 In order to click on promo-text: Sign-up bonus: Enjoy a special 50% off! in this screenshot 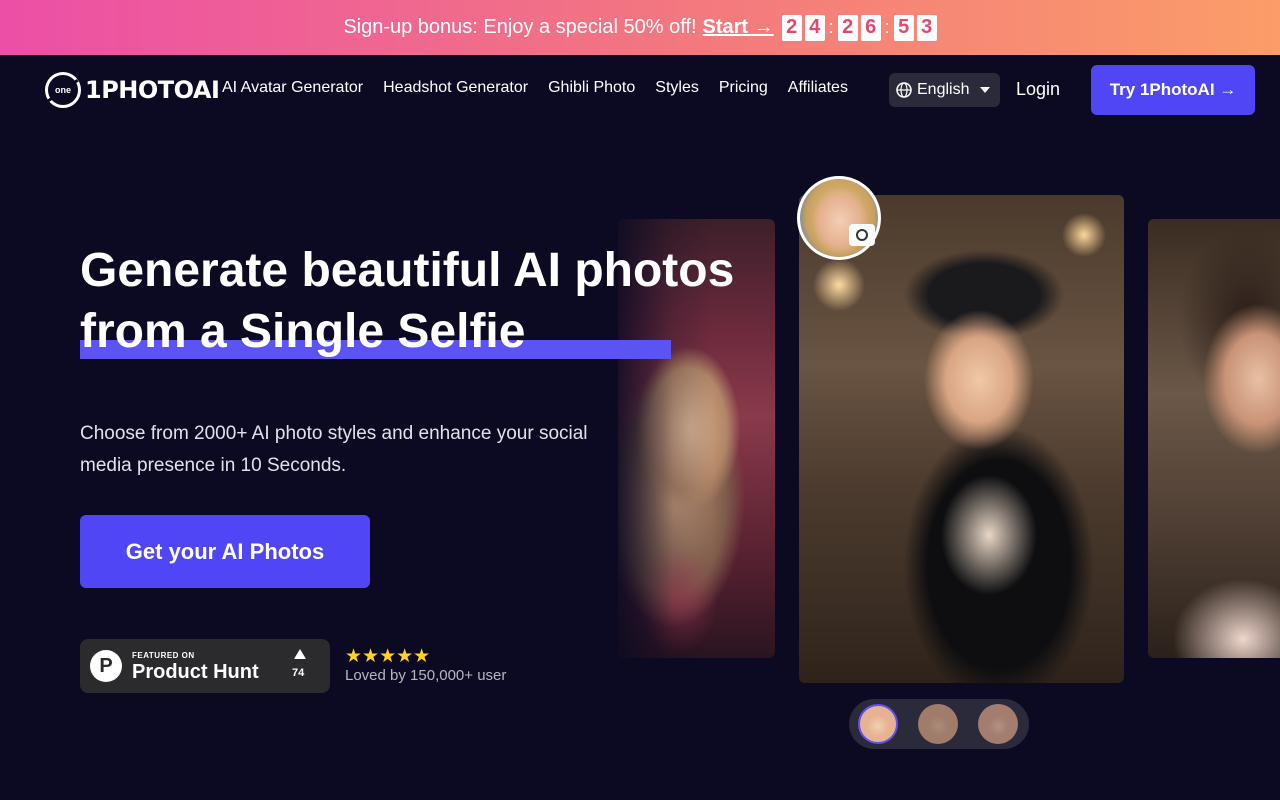, I will do `click(520, 27)`.